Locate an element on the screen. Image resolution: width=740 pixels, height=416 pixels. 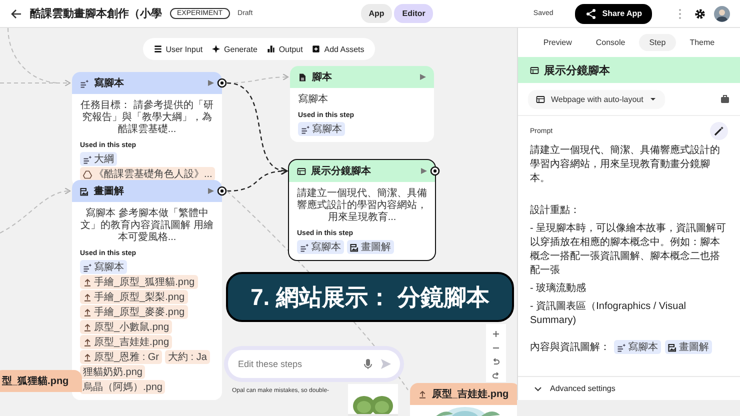
panel-tab: Console is located at coordinates (611, 42).